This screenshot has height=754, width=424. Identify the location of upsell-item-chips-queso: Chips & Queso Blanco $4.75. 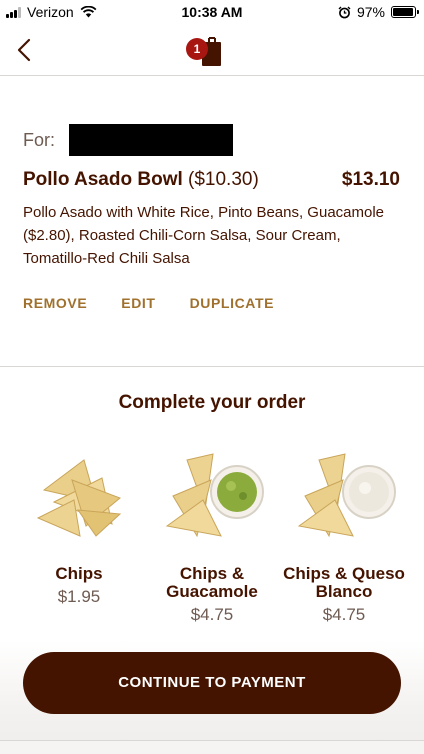
(344, 532).